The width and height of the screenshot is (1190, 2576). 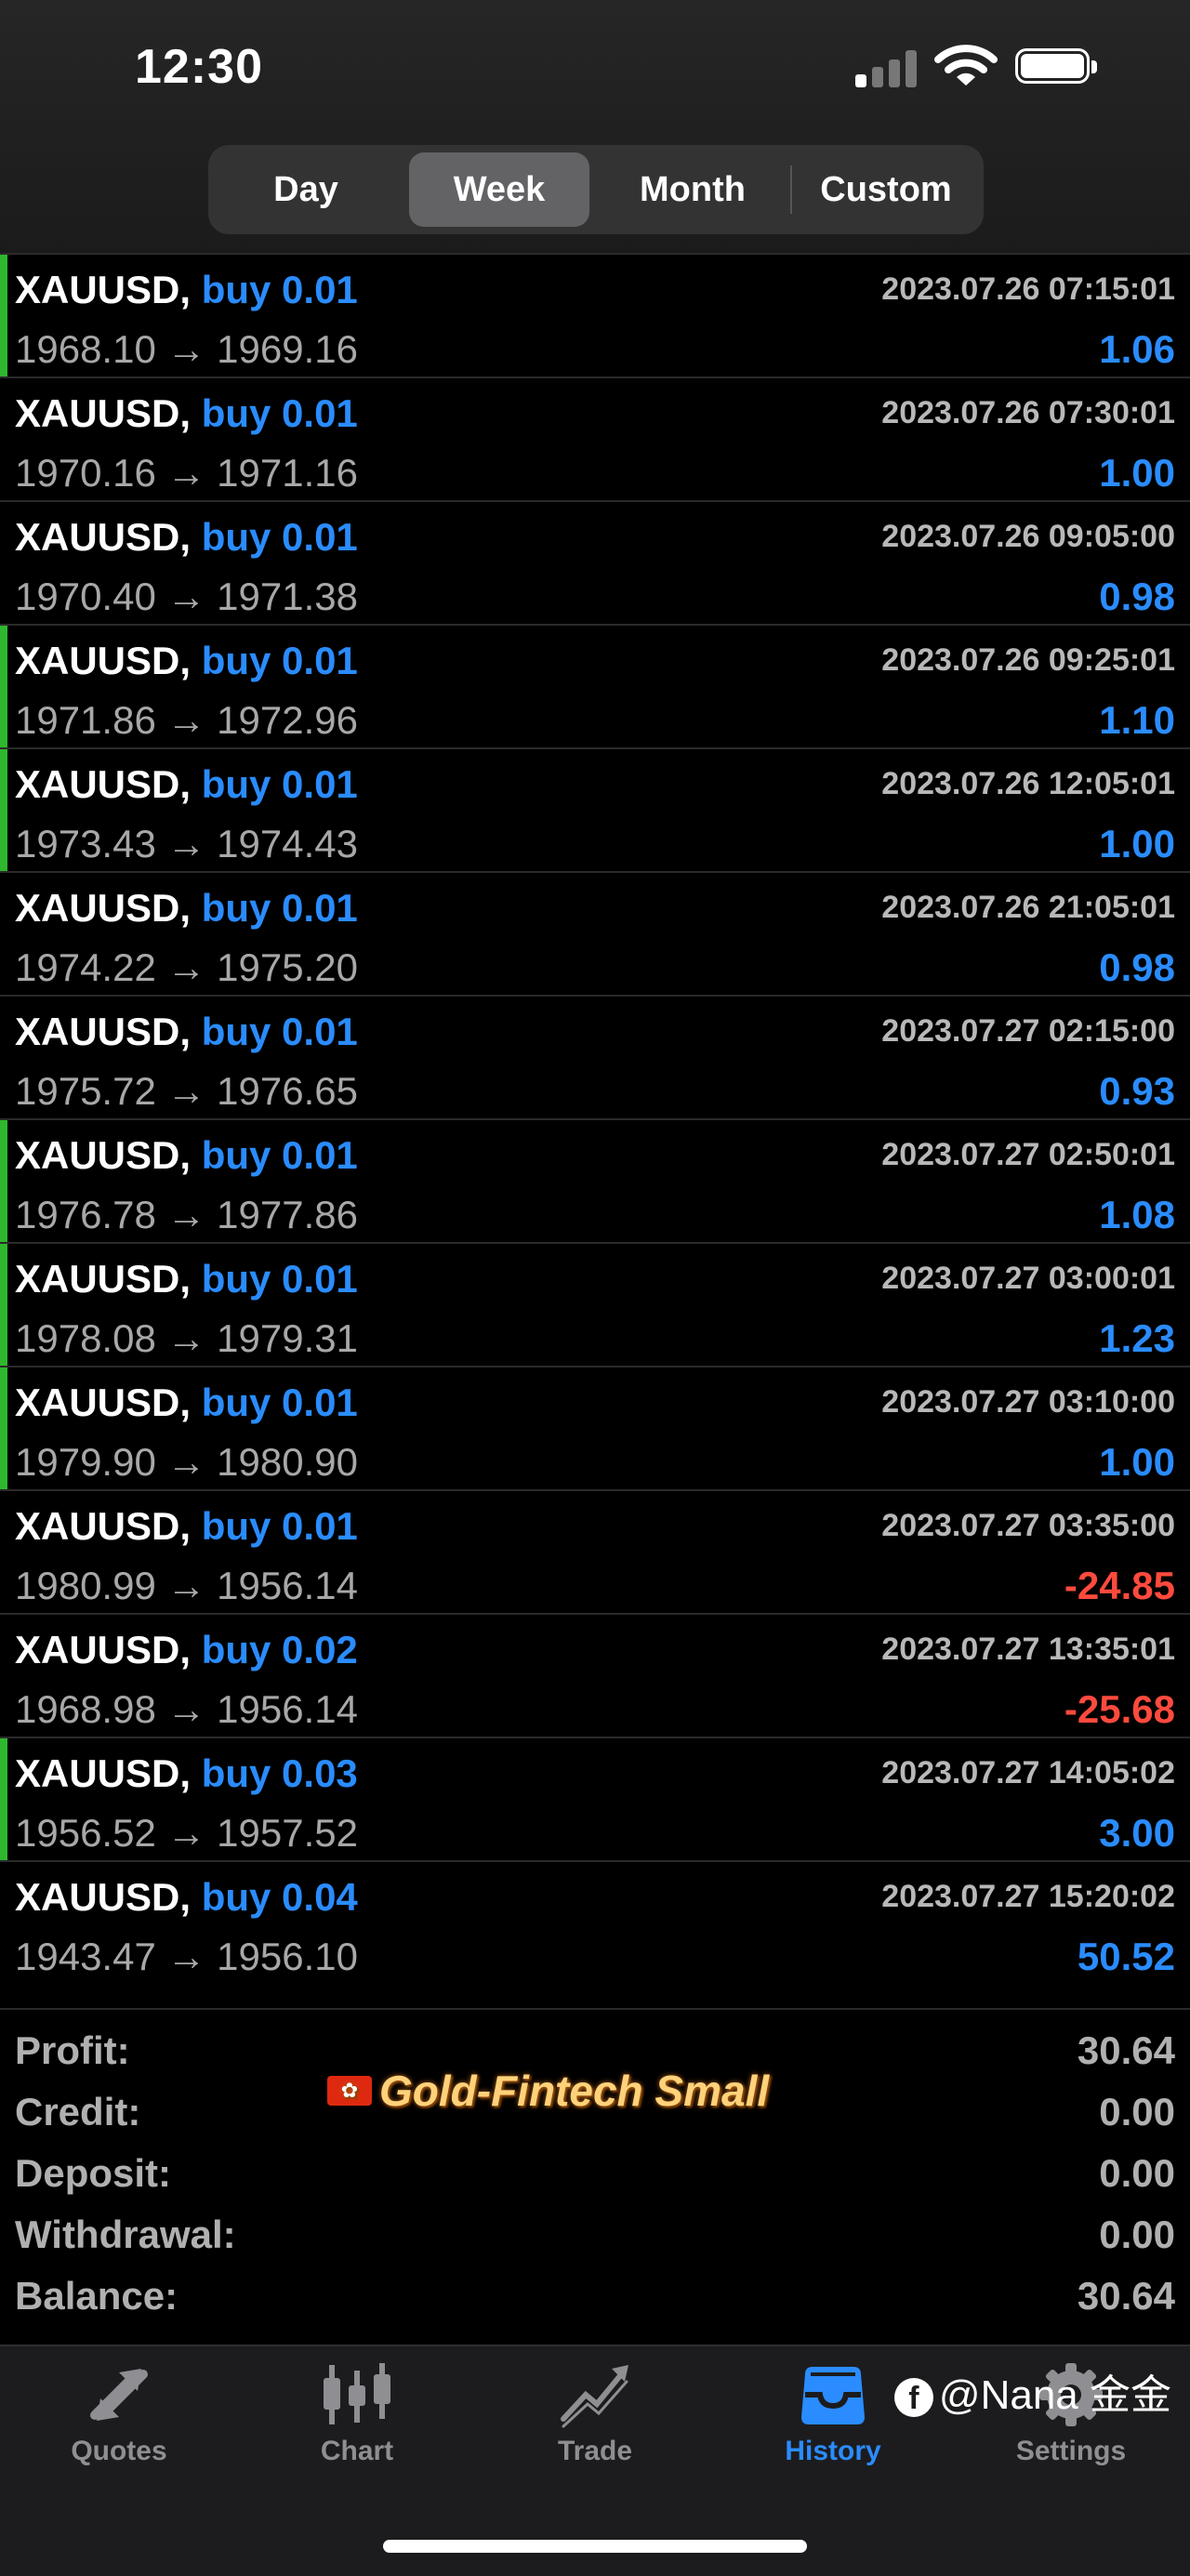 I want to click on tab-week: Week, so click(x=499, y=189).